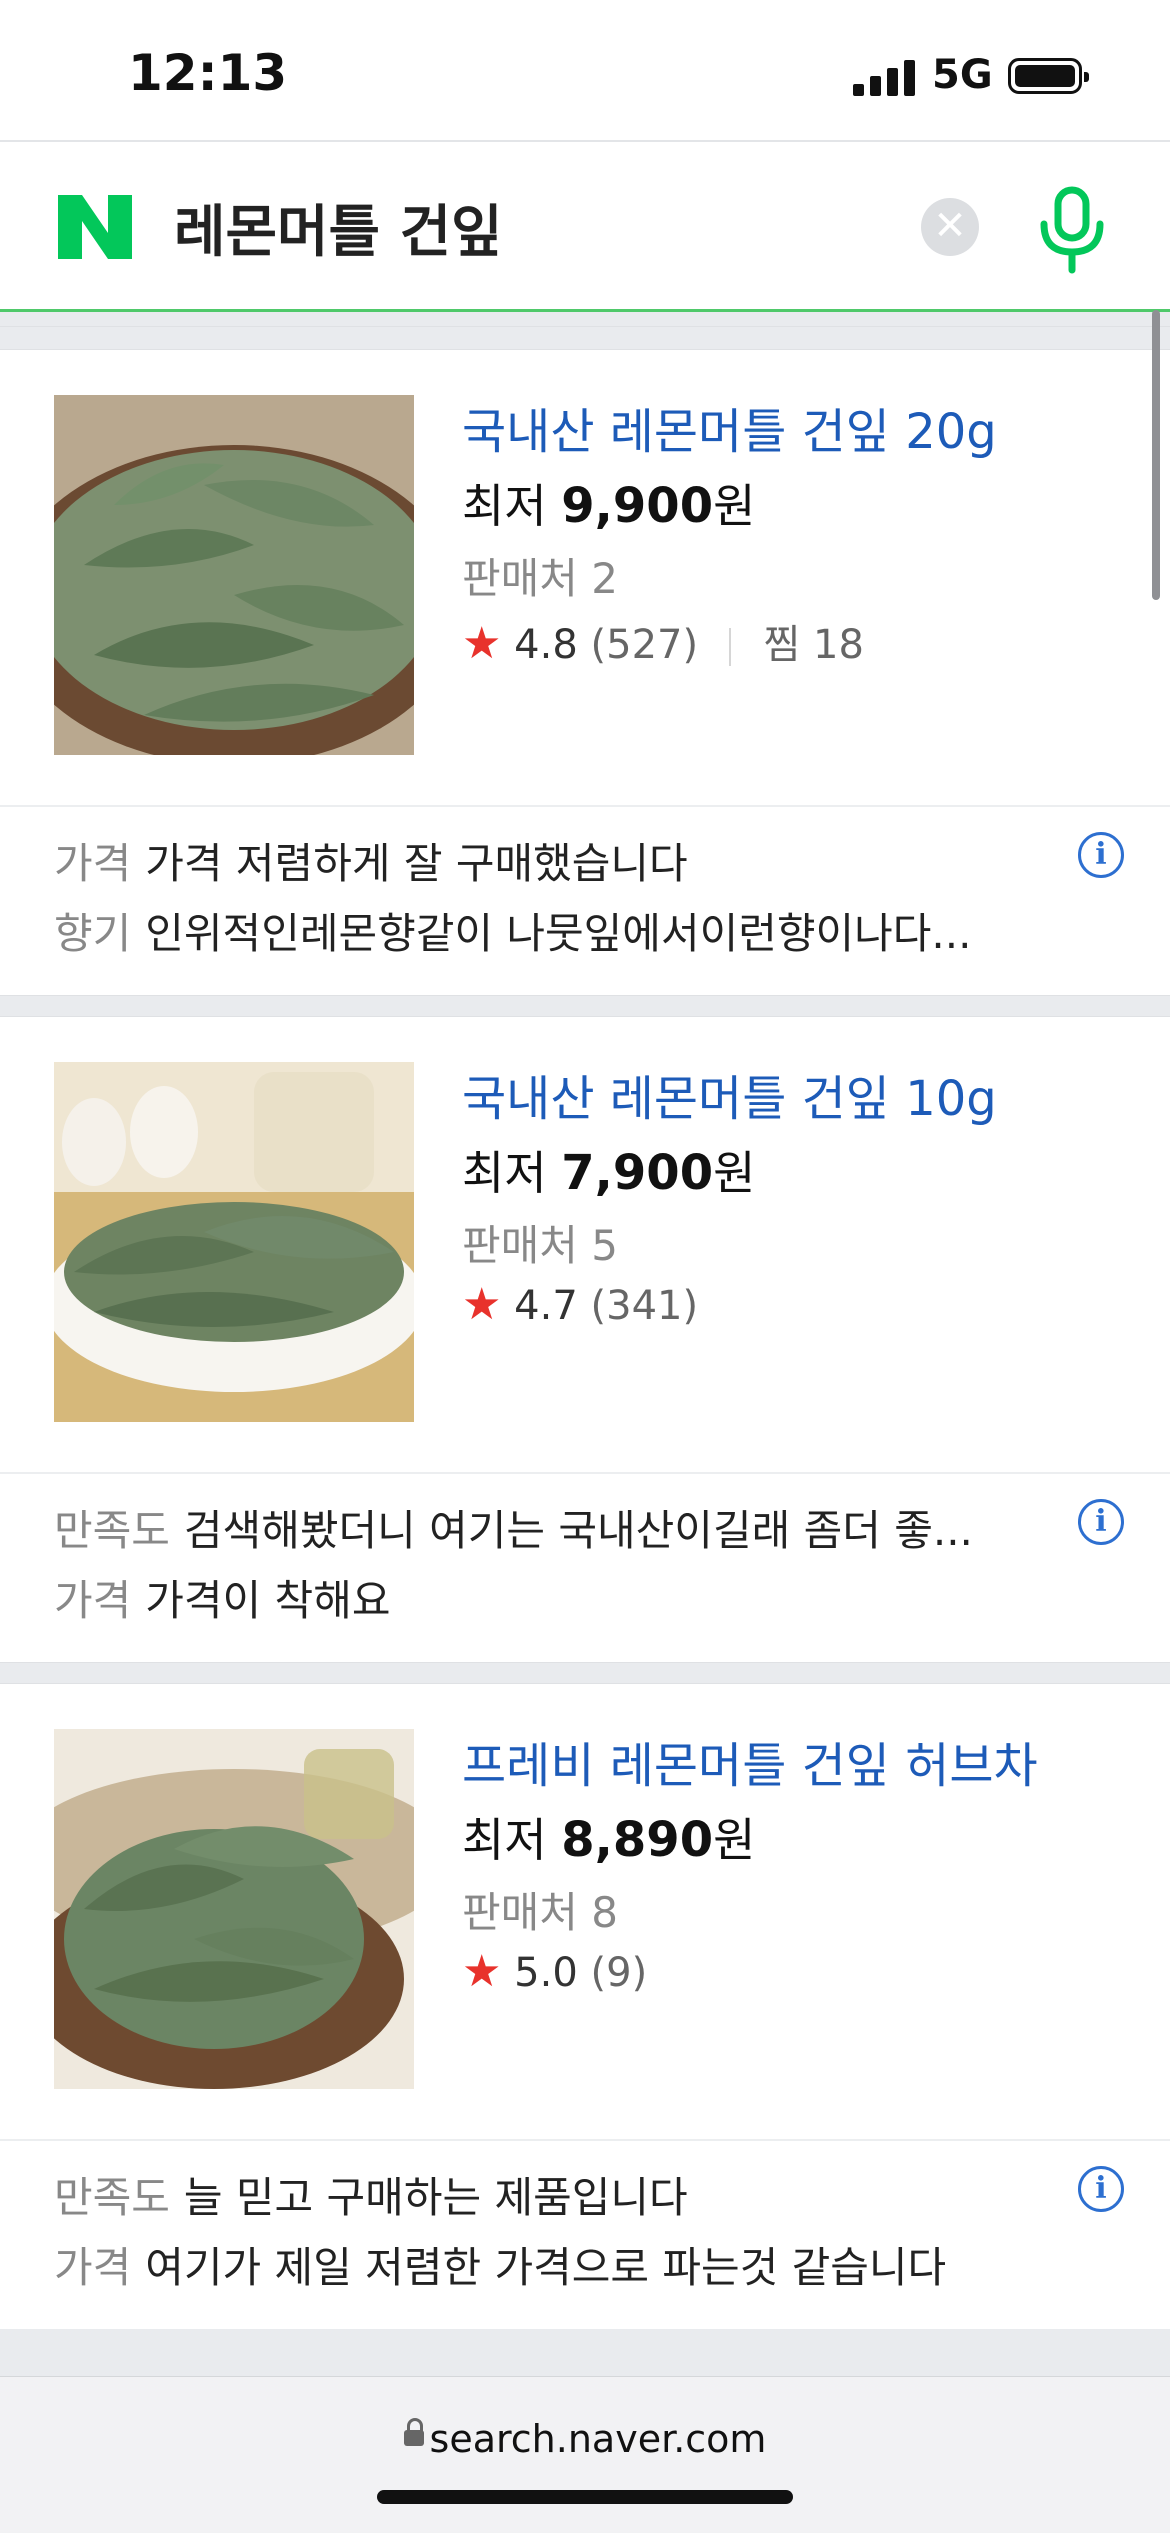  Describe the element at coordinates (729, 647) in the screenshot. I see `separator` at that location.